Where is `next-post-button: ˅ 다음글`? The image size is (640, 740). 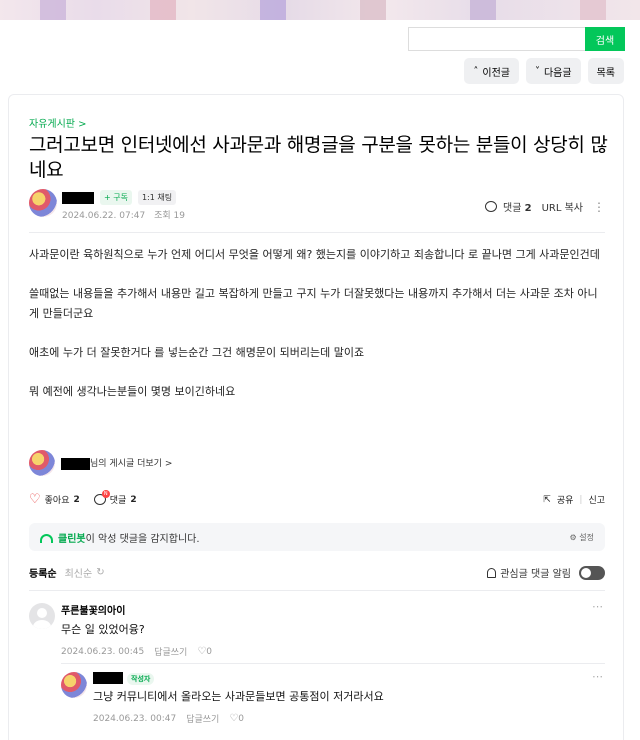
next-post-button: ˅ 다음글 is located at coordinates (553, 71).